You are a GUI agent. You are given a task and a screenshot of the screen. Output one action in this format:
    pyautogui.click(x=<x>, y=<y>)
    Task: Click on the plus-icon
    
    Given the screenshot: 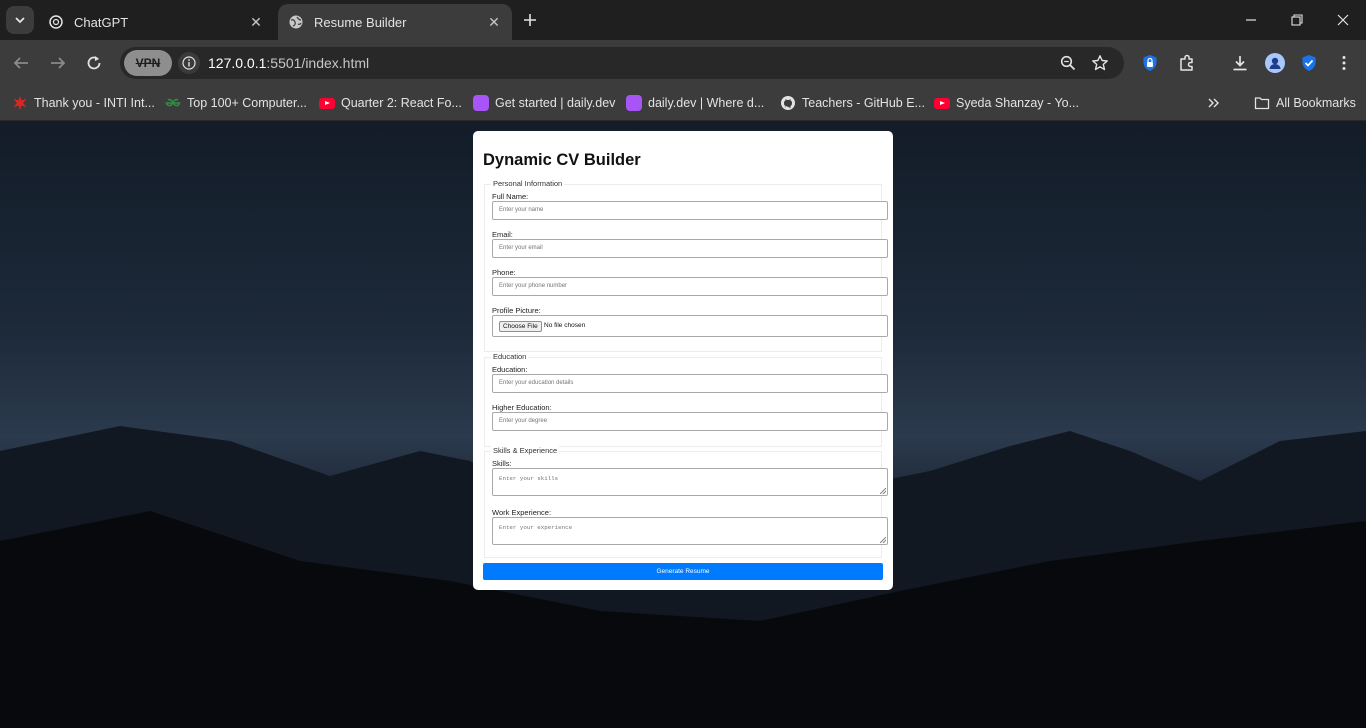 What is the action you would take?
    pyautogui.click(x=530, y=20)
    